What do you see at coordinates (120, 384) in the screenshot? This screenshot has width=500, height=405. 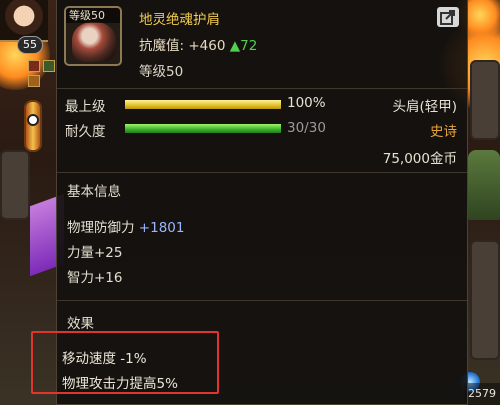 I see `effect-line: 物理攻击力提高5%` at bounding box center [120, 384].